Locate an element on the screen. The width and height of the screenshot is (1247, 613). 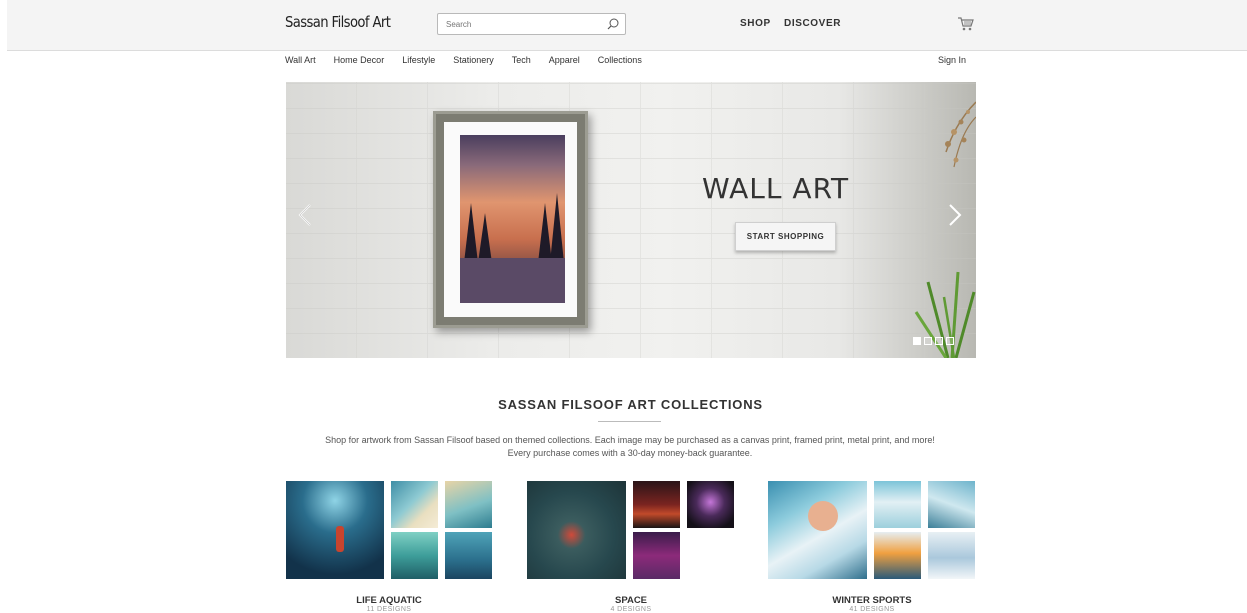
deer-poster-art is located at coordinates (512, 219).